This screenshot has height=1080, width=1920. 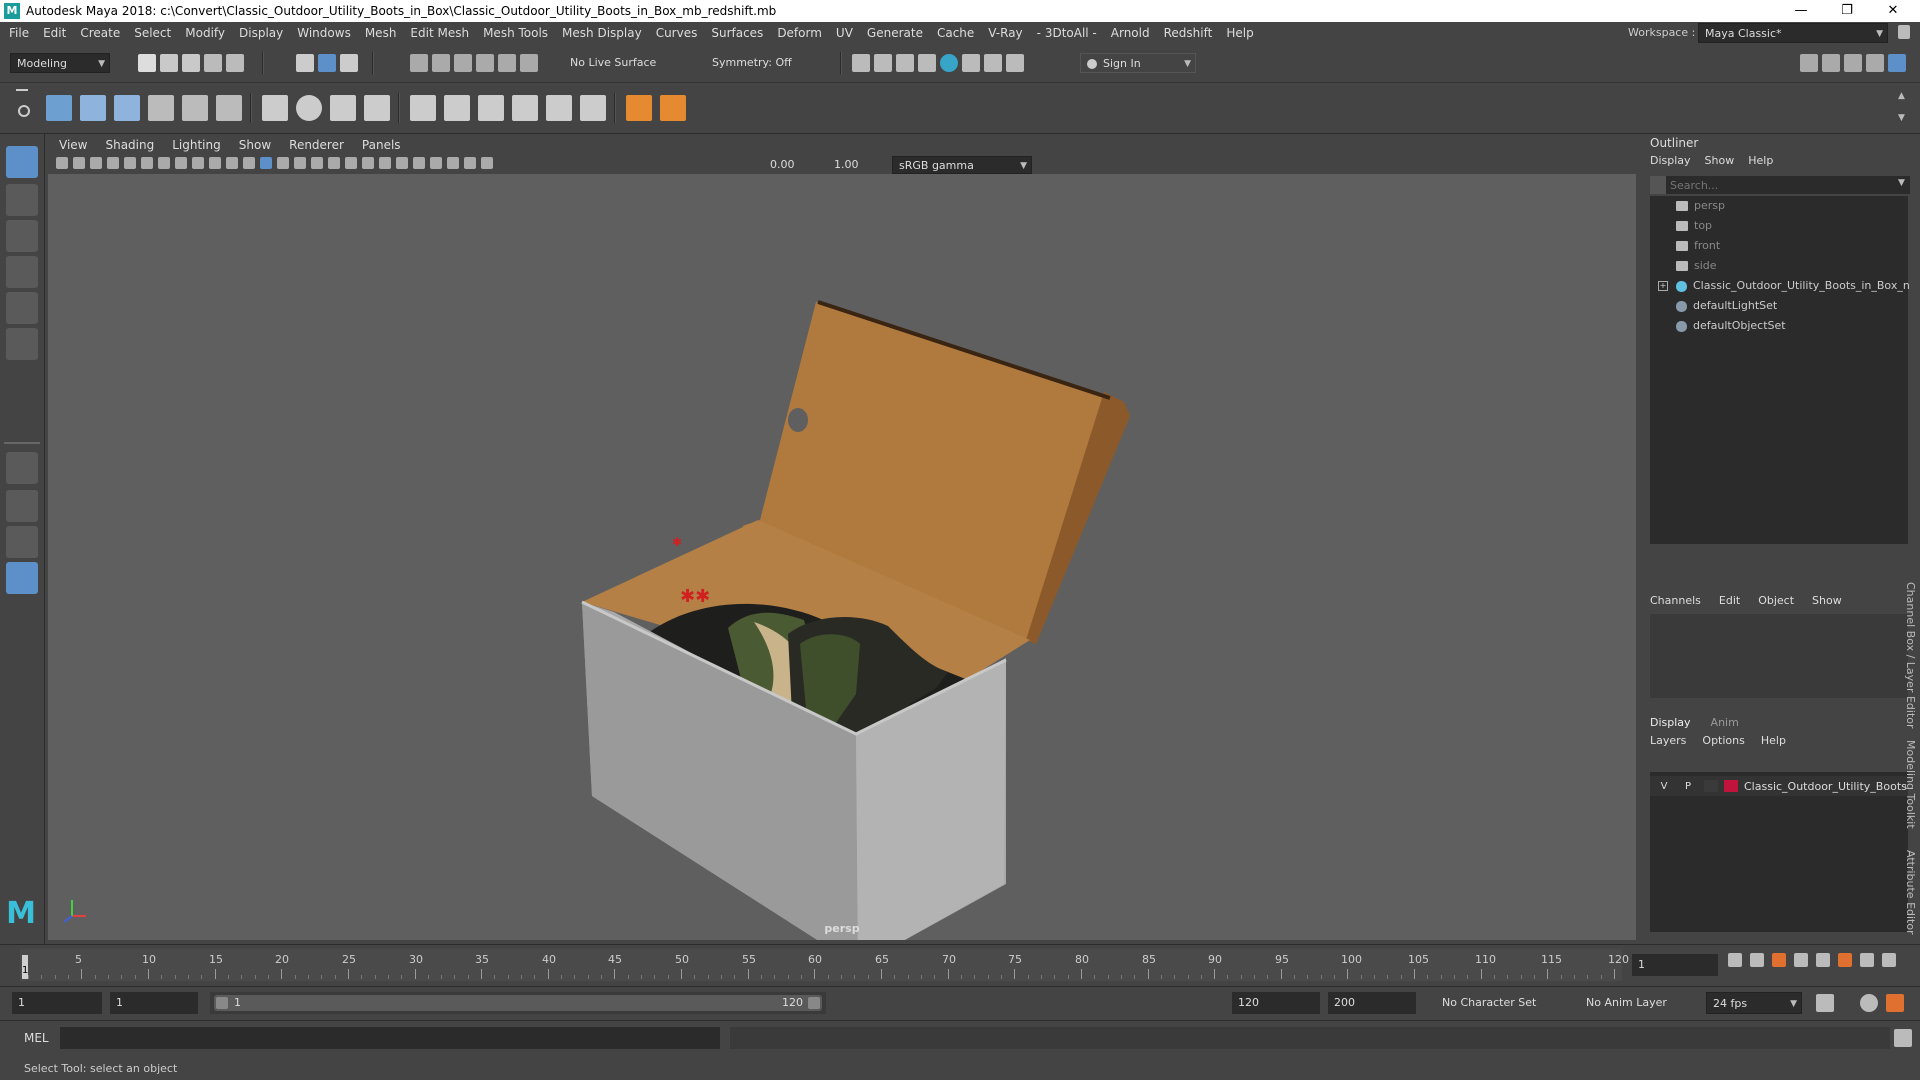 I want to click on lock-icon, so click(x=1904, y=32).